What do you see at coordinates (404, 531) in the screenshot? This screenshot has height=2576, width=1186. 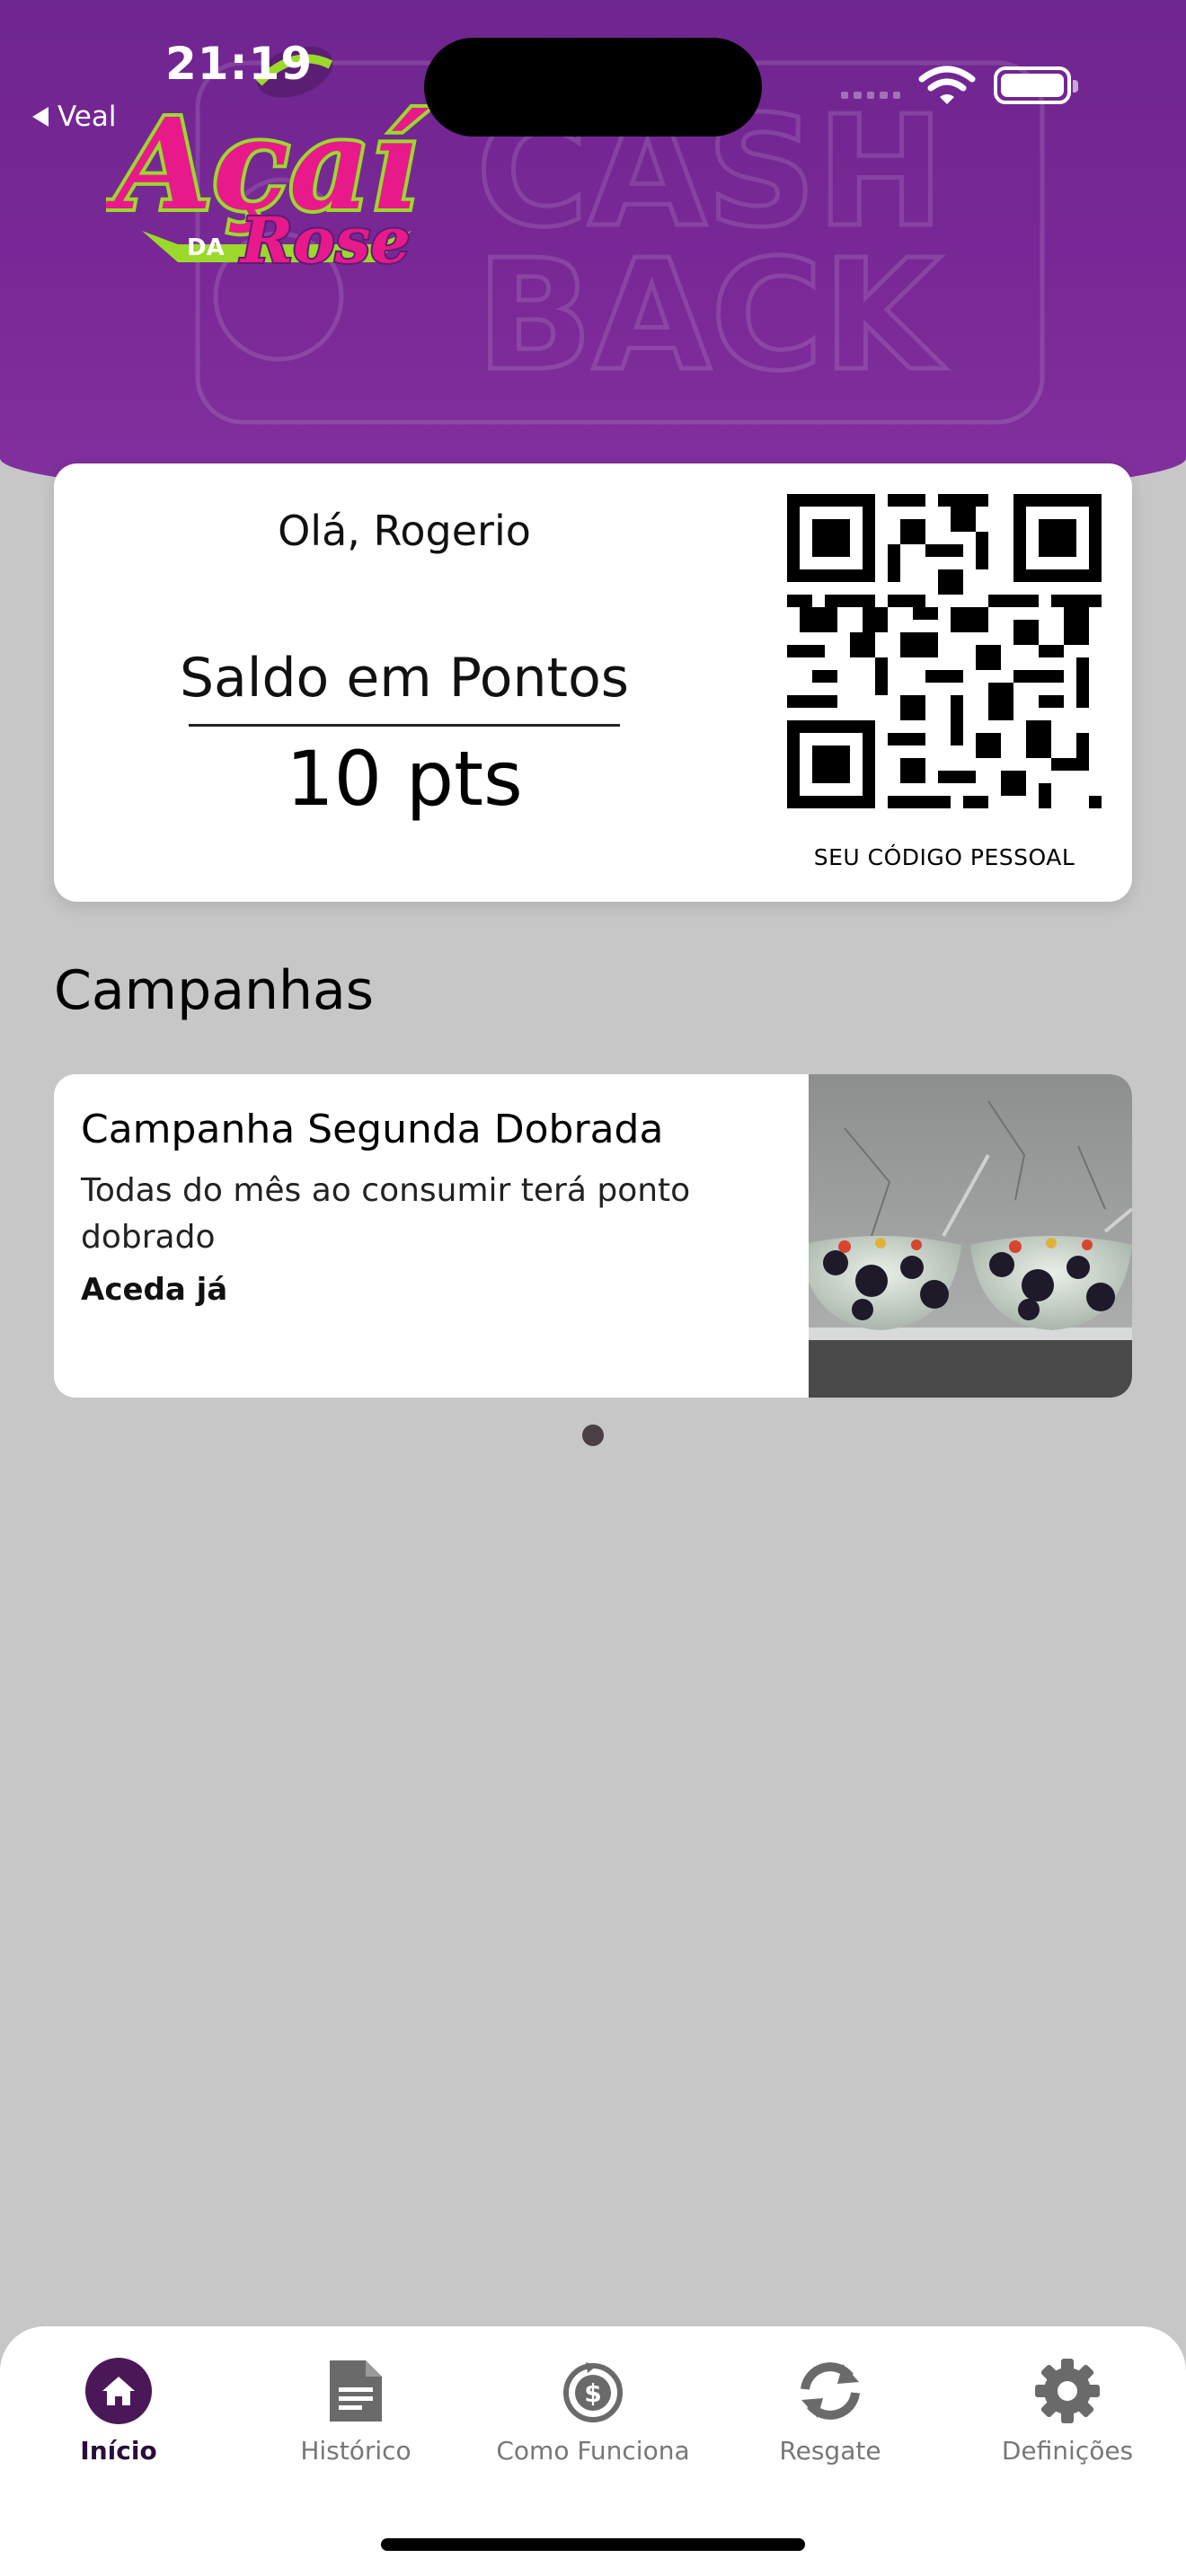 I see `greeting: Olá, Rogerio` at bounding box center [404, 531].